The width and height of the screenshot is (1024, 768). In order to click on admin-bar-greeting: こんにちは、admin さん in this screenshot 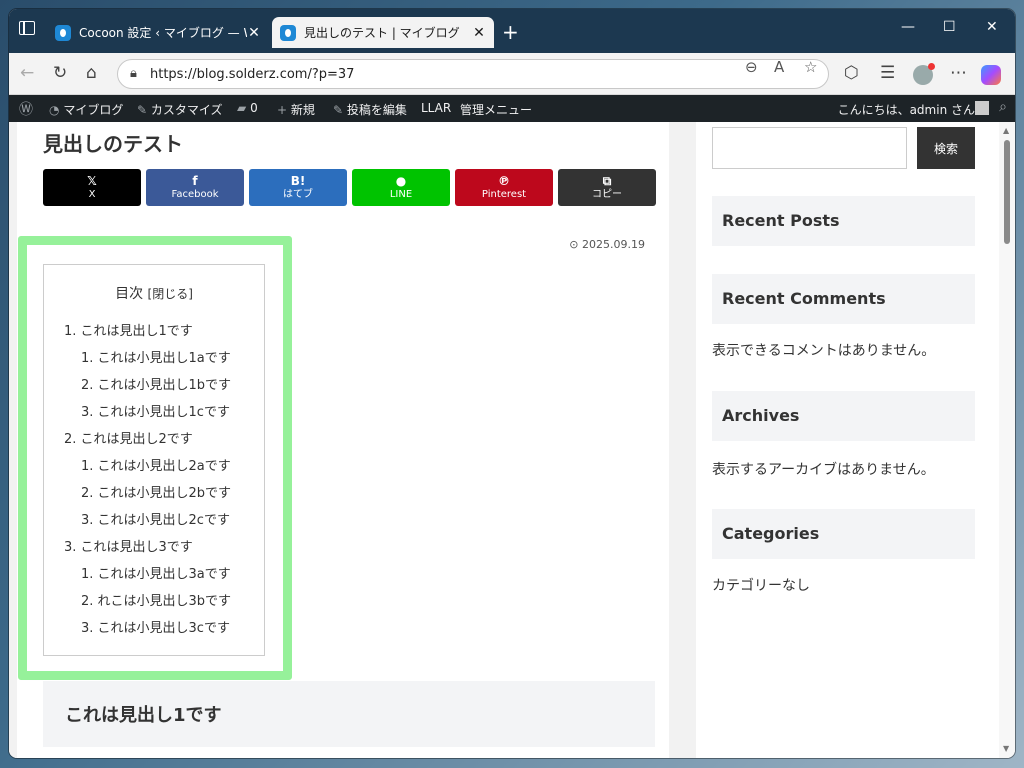, I will do `click(906, 109)`.